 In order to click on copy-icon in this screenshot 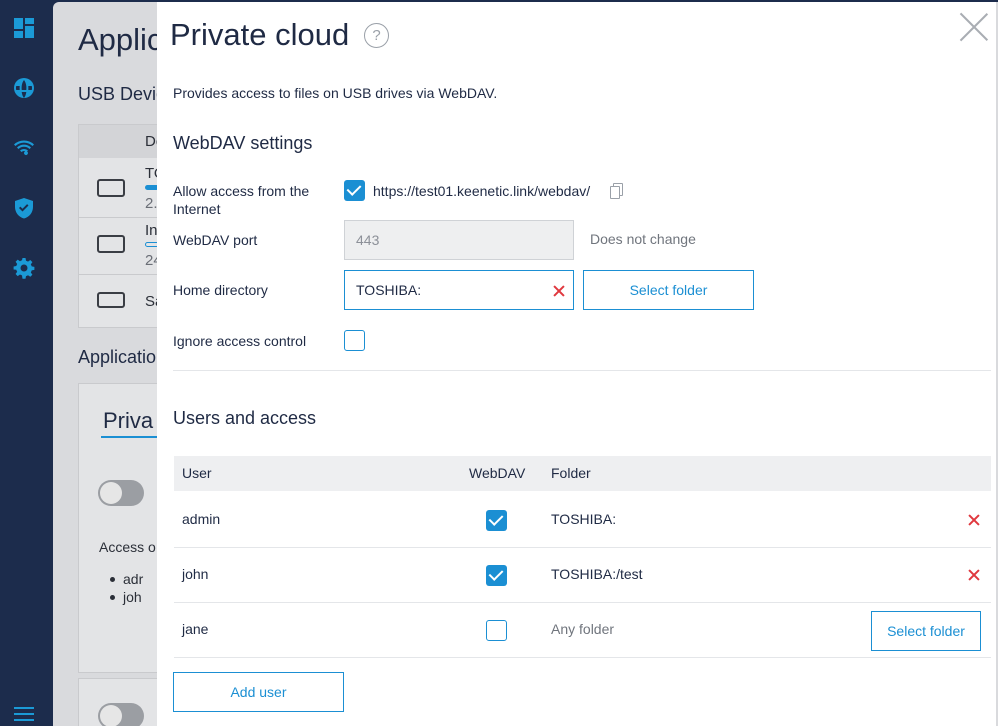, I will do `click(616, 191)`.